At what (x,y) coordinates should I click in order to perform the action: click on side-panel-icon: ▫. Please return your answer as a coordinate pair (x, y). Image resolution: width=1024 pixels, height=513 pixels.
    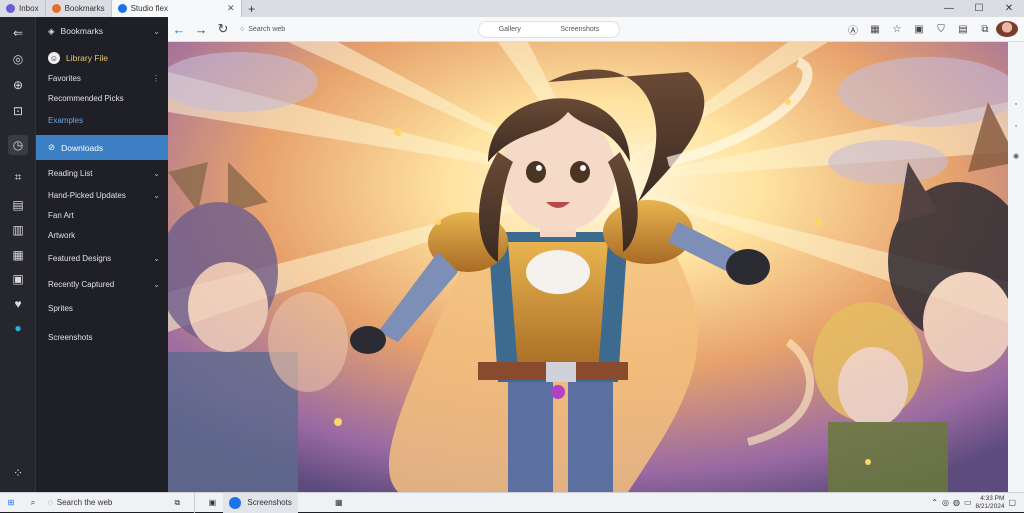
    Looking at the image, I should click on (1016, 126).